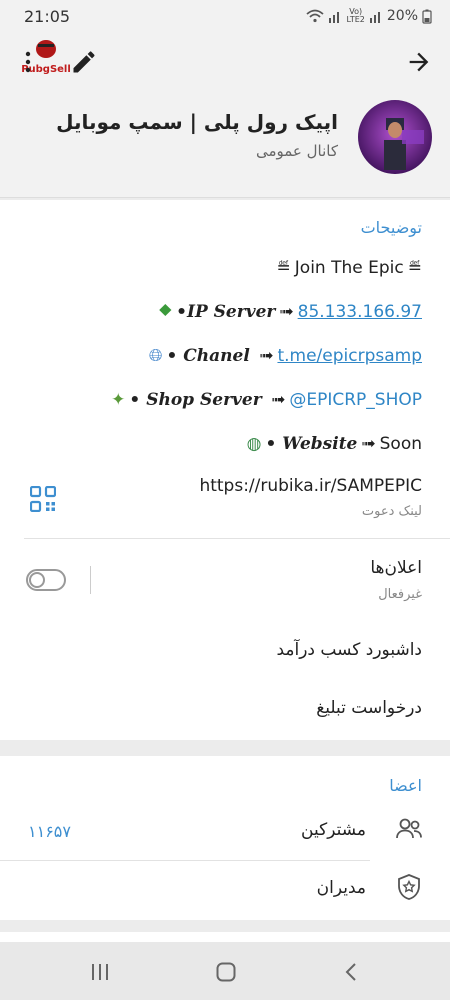  What do you see at coordinates (296, 151) in the screenshot?
I see `channel-type: کانال عمومی` at bounding box center [296, 151].